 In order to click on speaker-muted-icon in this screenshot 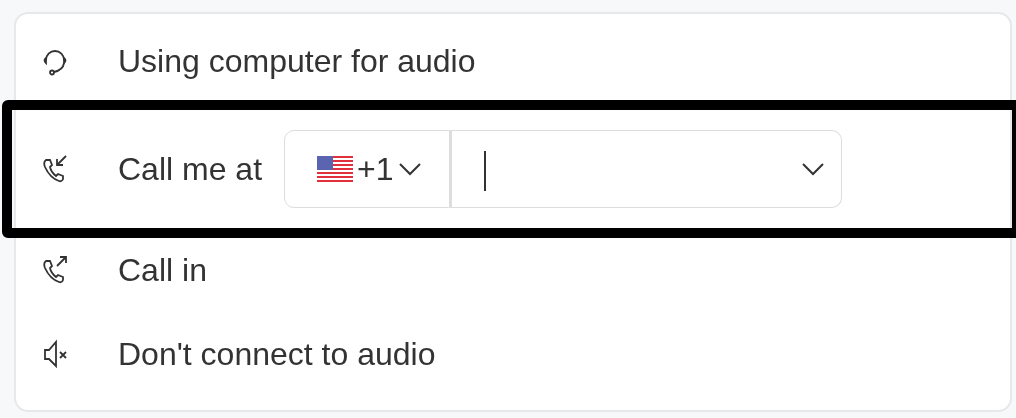, I will do `click(55, 354)`.